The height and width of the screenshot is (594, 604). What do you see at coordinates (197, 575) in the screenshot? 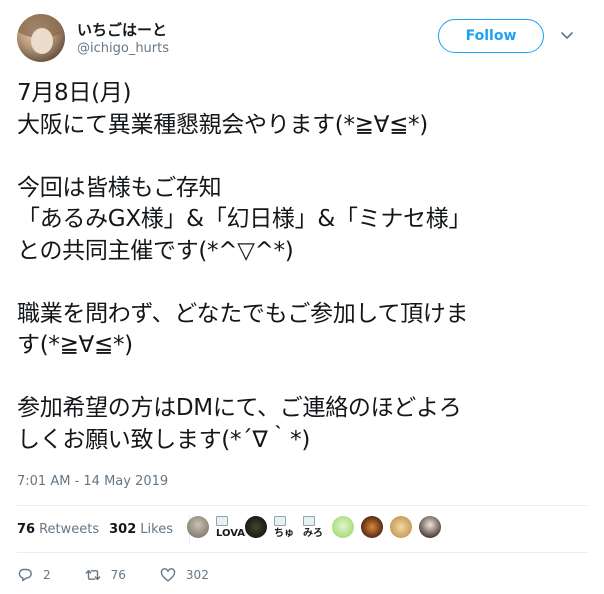
I see `like-count: 302` at bounding box center [197, 575].